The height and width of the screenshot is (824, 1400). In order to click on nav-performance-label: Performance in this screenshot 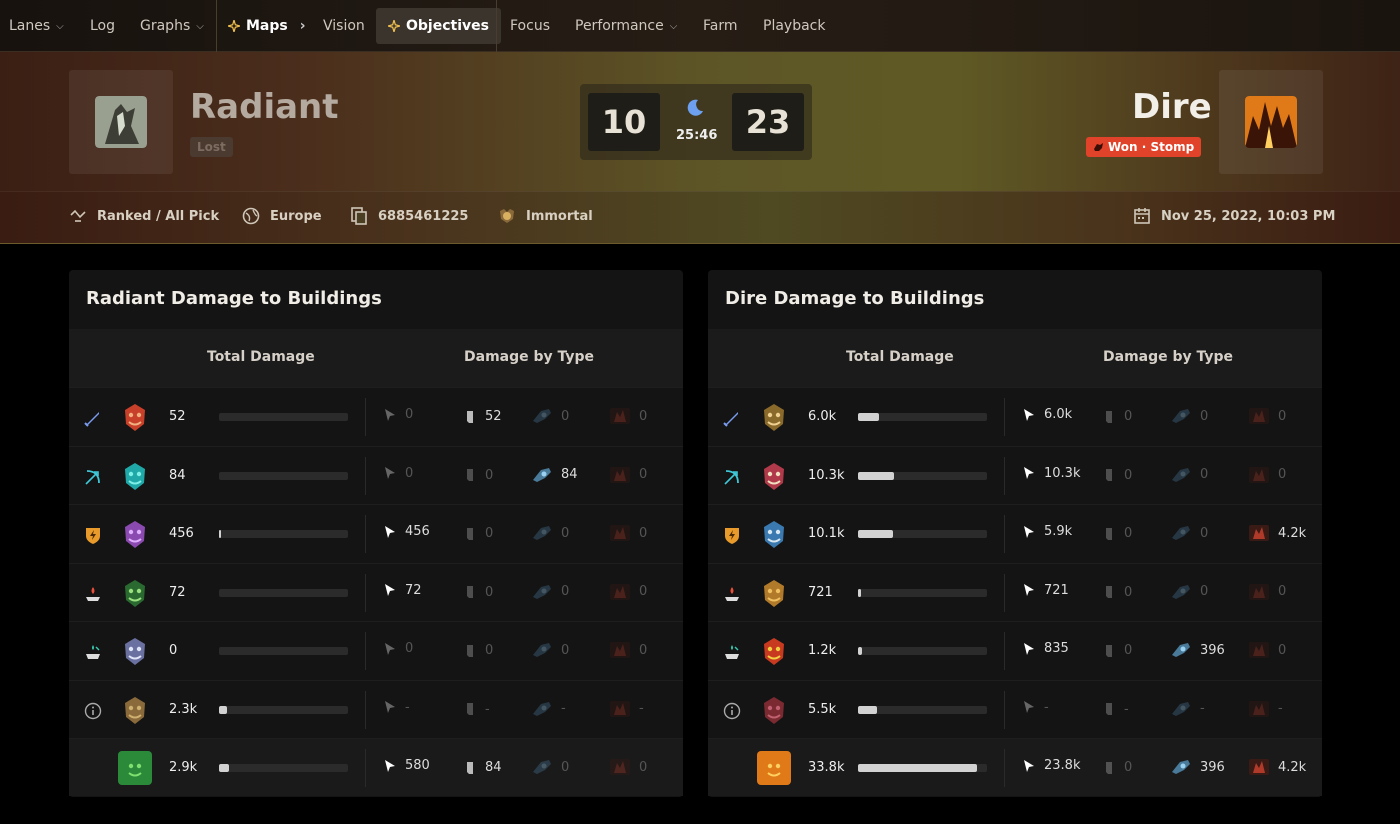, I will do `click(619, 26)`.